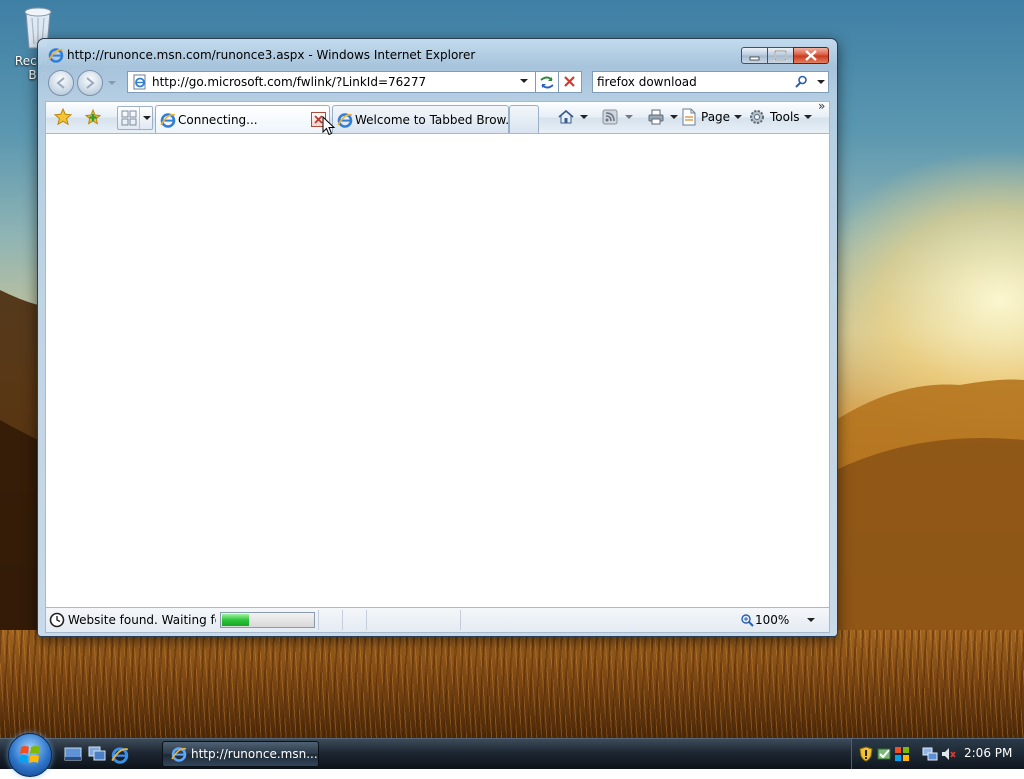 This screenshot has width=1024, height=779. I want to click on recent-pages-dropdown, so click(112, 83).